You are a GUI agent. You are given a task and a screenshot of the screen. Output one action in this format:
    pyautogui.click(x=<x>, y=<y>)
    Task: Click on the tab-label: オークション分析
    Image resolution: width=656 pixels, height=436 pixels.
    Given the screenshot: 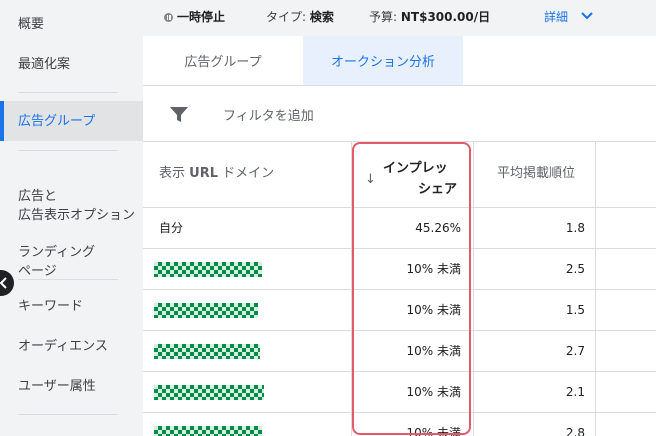 What is the action you would take?
    pyautogui.click(x=382, y=62)
    